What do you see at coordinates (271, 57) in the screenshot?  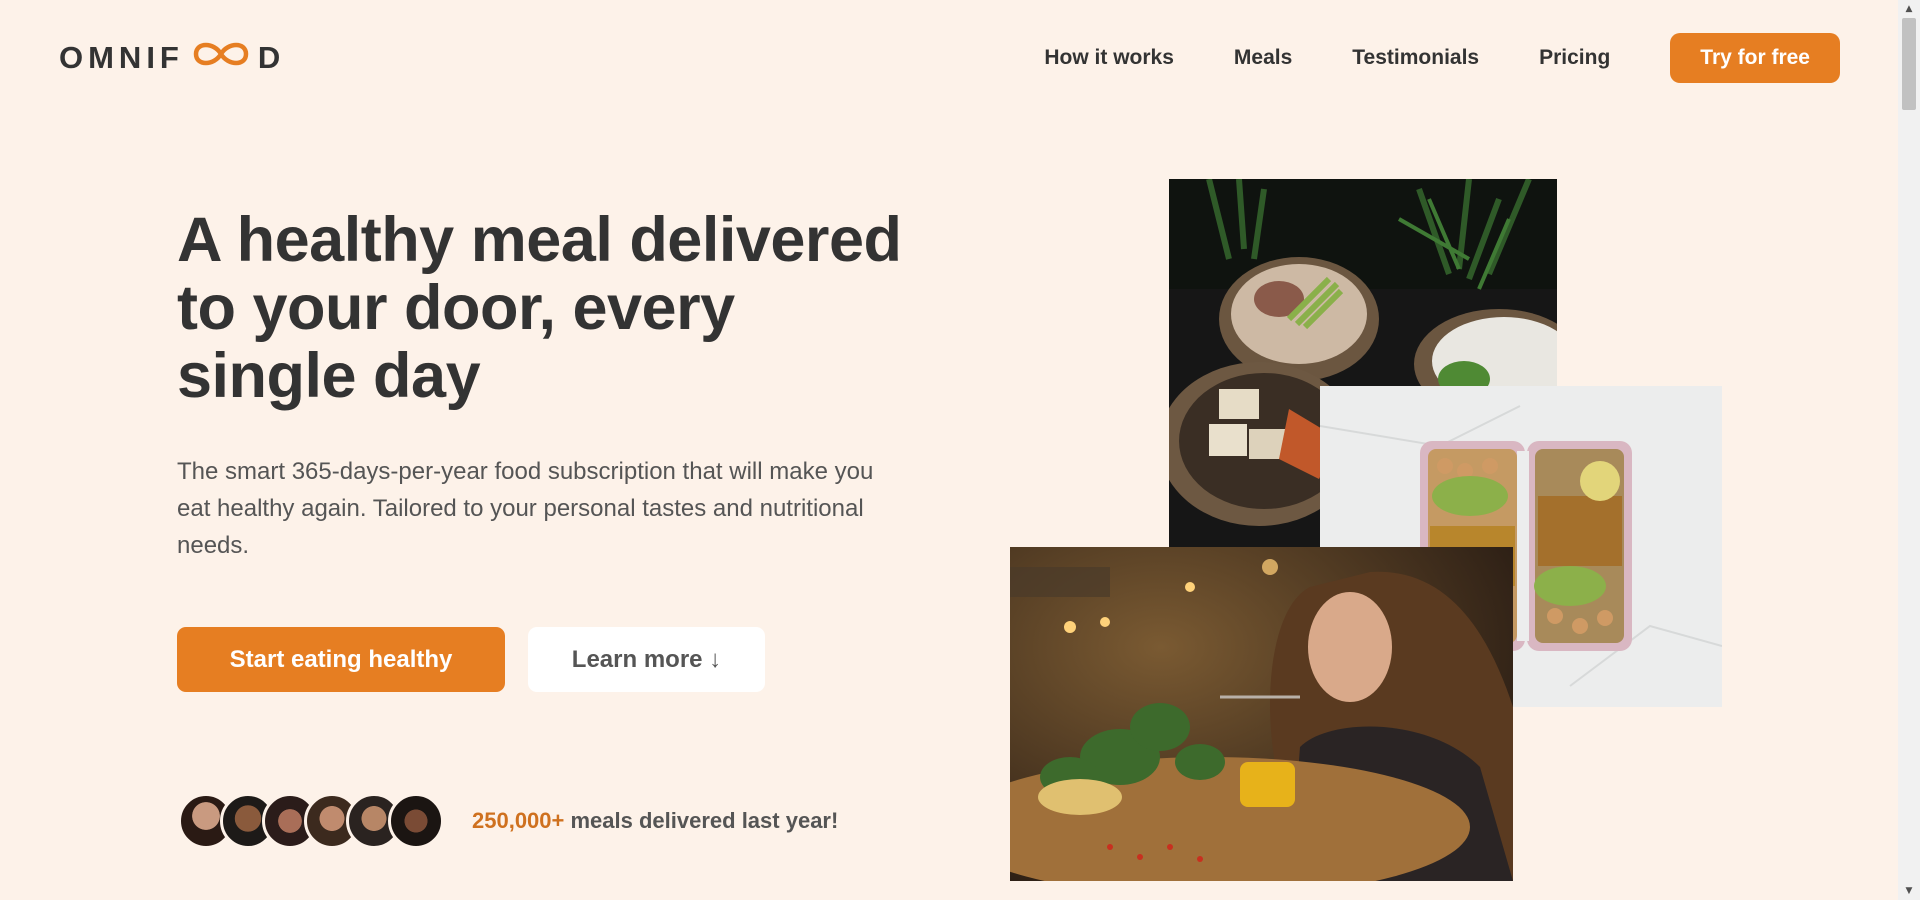 I see `logo-text-right: D` at bounding box center [271, 57].